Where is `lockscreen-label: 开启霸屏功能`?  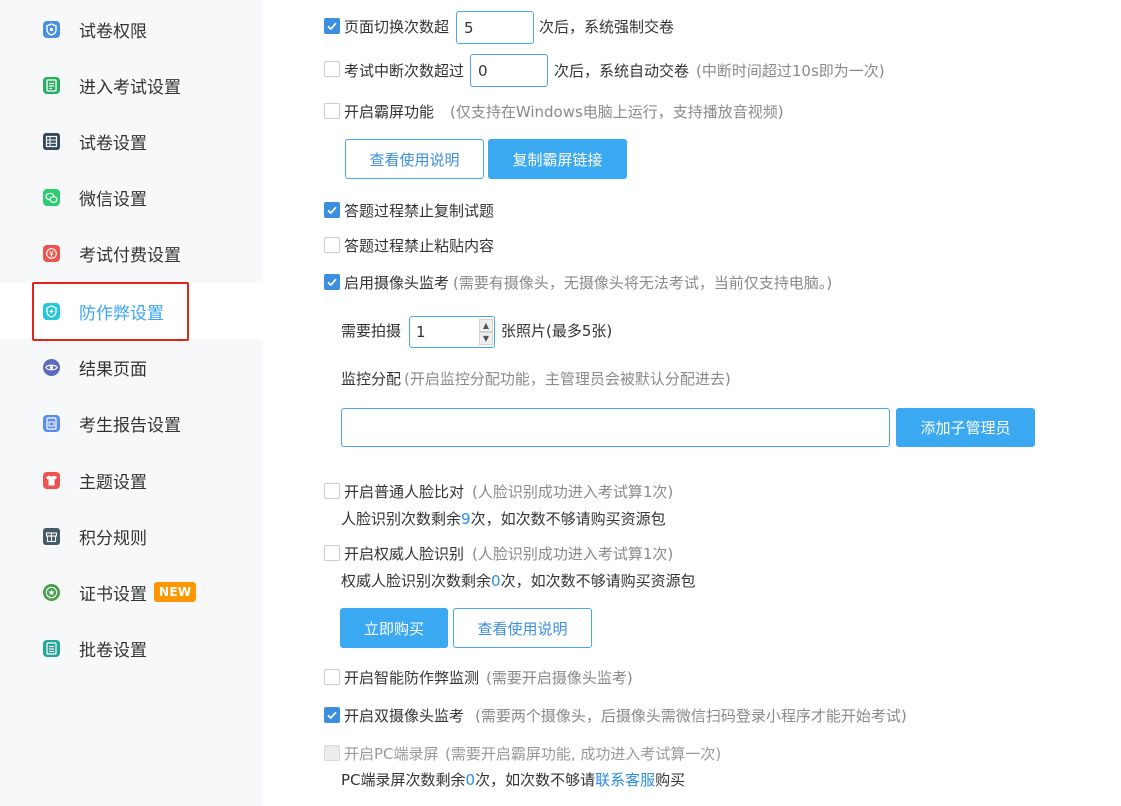 lockscreen-label: 开启霸屏功能 is located at coordinates (389, 112).